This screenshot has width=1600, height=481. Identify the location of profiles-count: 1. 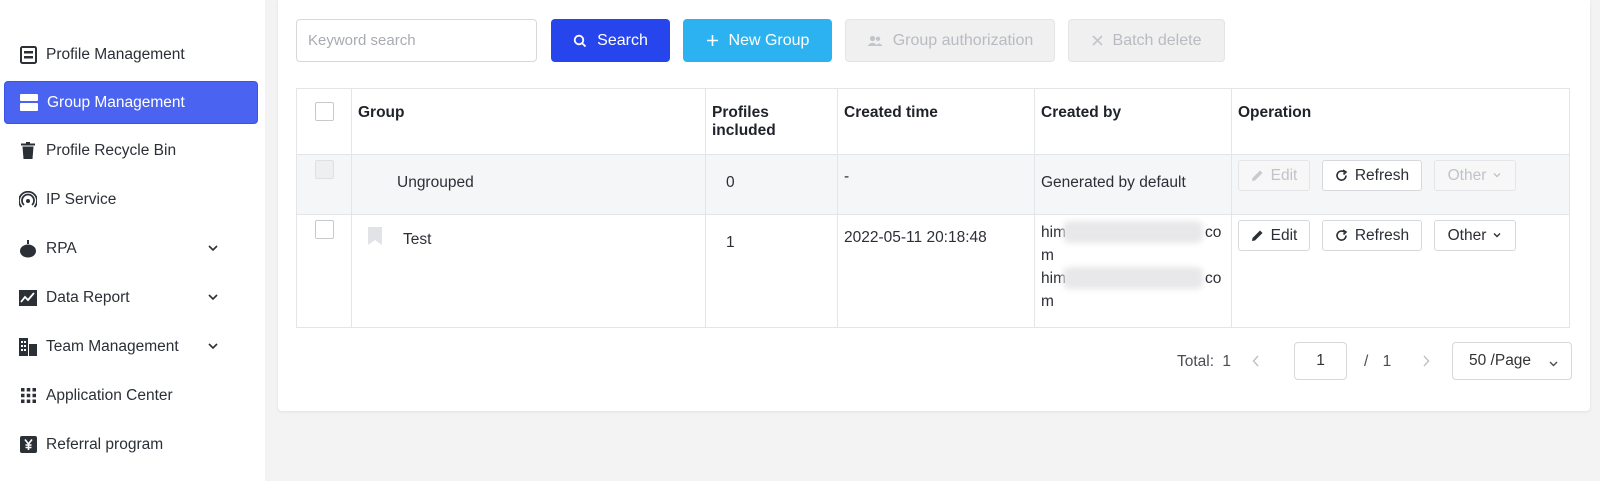
(730, 242).